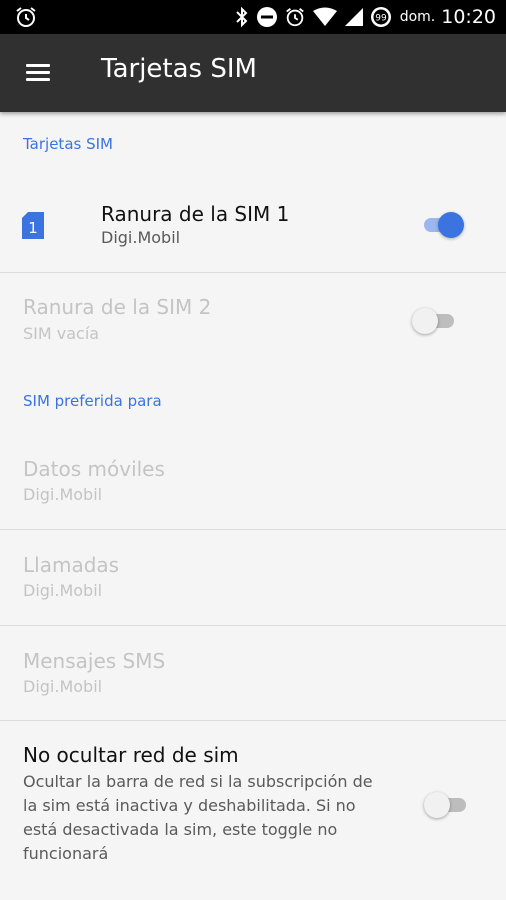  Describe the element at coordinates (468, 17) in the screenshot. I see `status-time: 10:20` at that location.